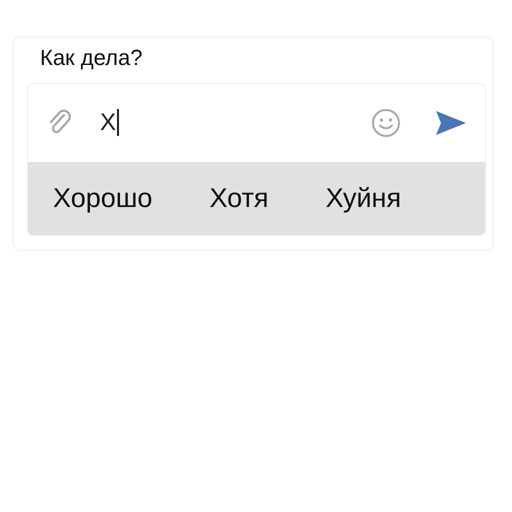  I want to click on message-text: Как дела?, so click(91, 58).